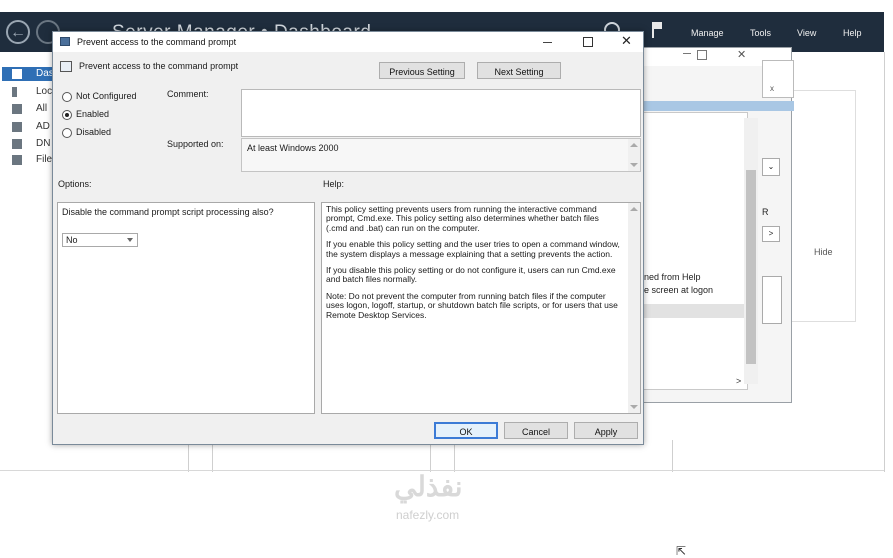 The image size is (893, 558). What do you see at coordinates (17, 144) in the screenshot?
I see `dns-icon` at bounding box center [17, 144].